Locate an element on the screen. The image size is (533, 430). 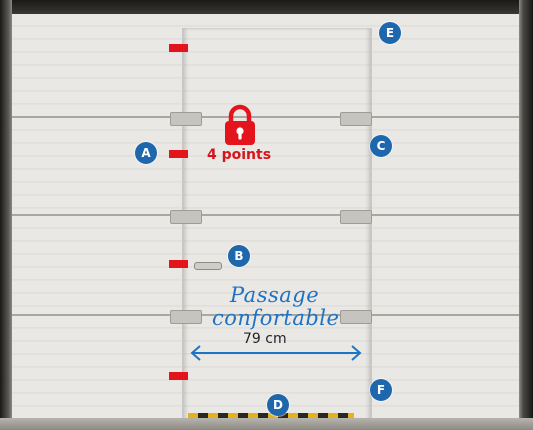
door-frame-right is located at coordinates (526, 215).